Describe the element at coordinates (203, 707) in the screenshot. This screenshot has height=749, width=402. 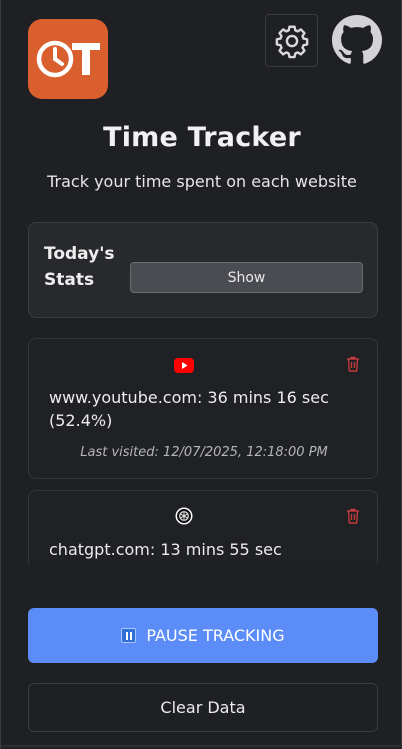
I see `clear-data-button: Clear Data` at that location.